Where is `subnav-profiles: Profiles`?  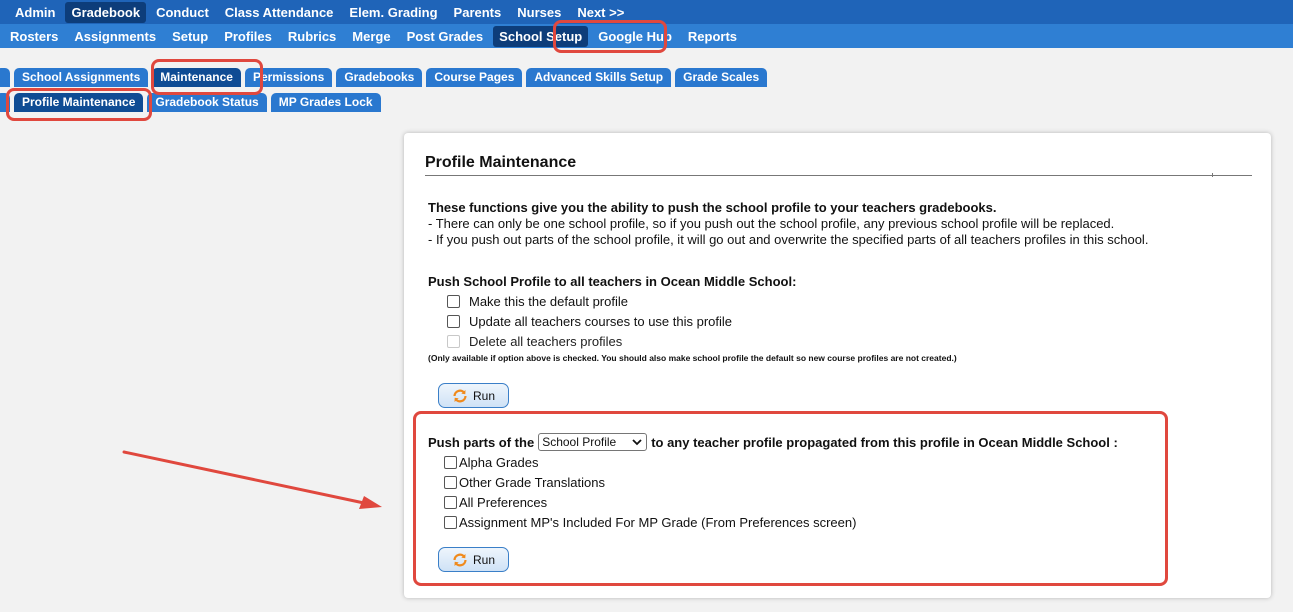
subnav-profiles: Profiles is located at coordinates (248, 36).